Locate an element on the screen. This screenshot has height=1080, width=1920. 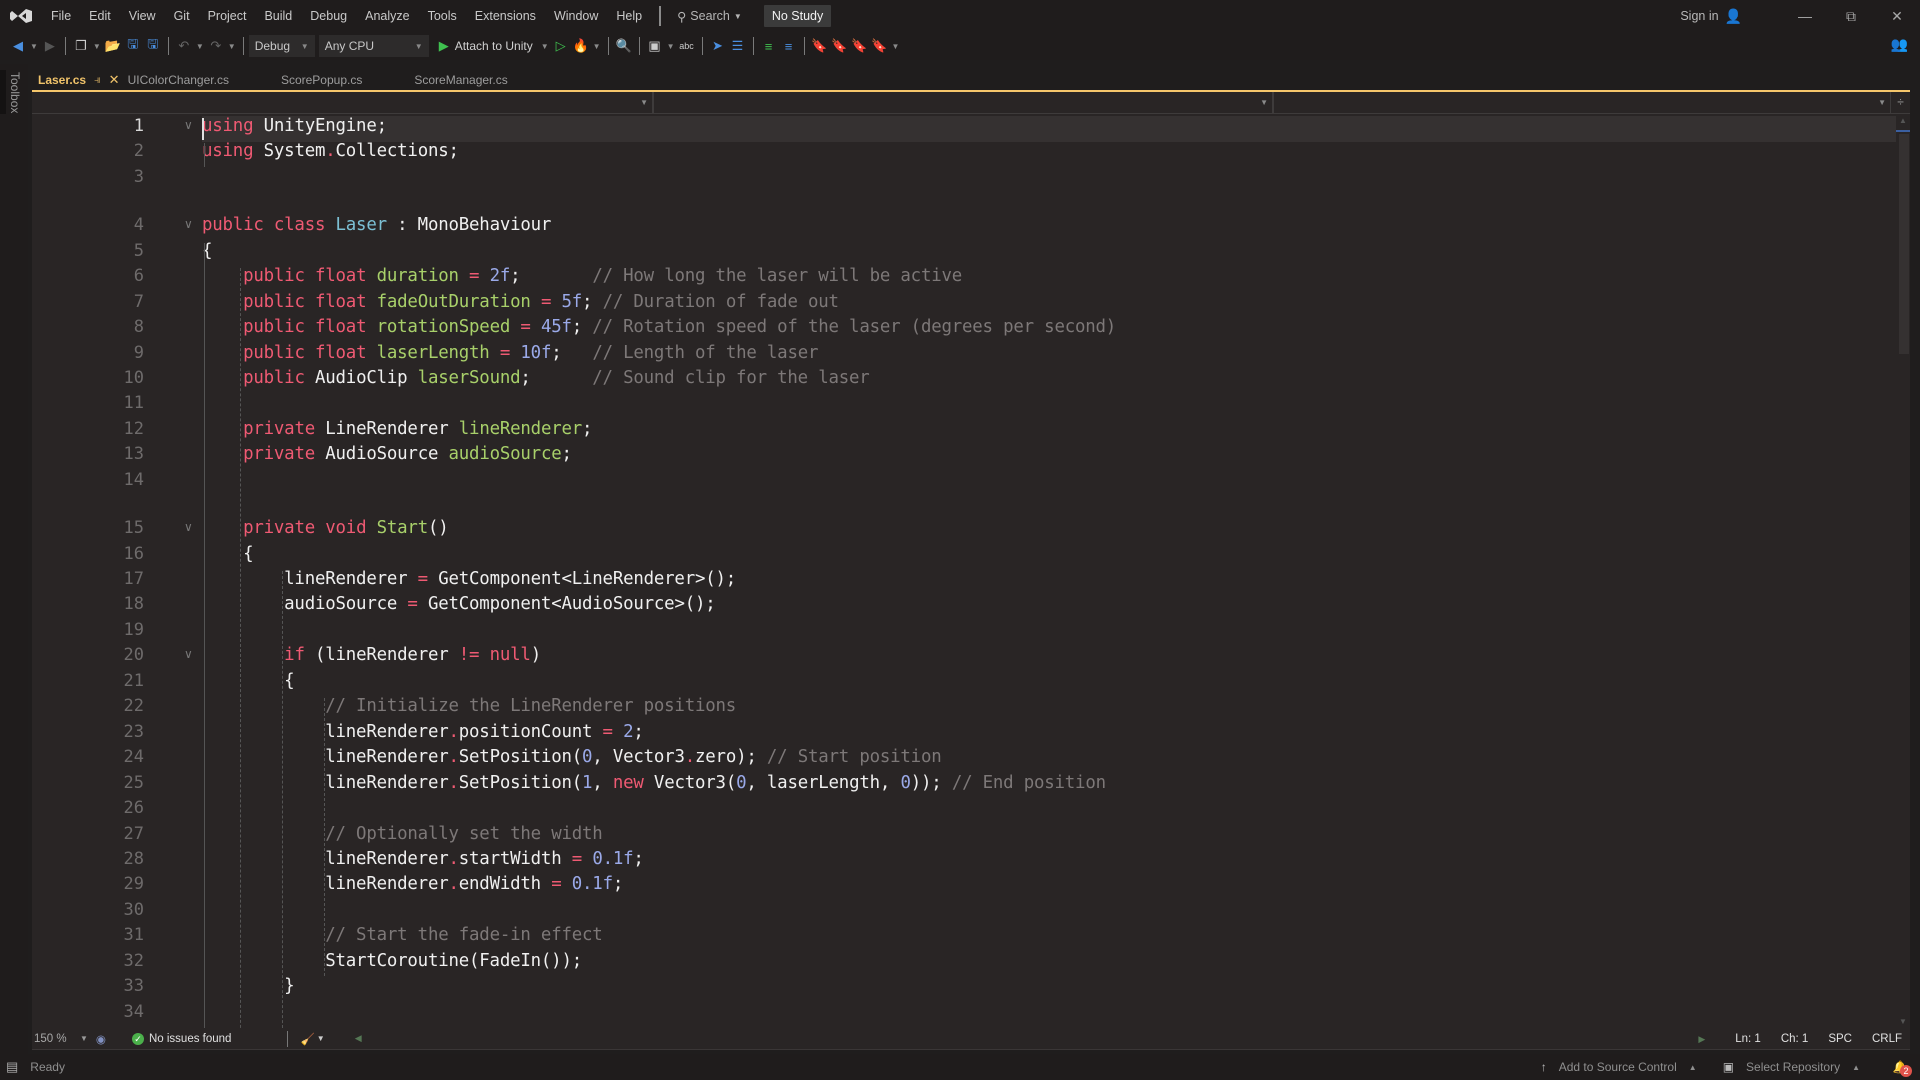
clear-bookmarks-icon: 🔖 is located at coordinates (880, 46).